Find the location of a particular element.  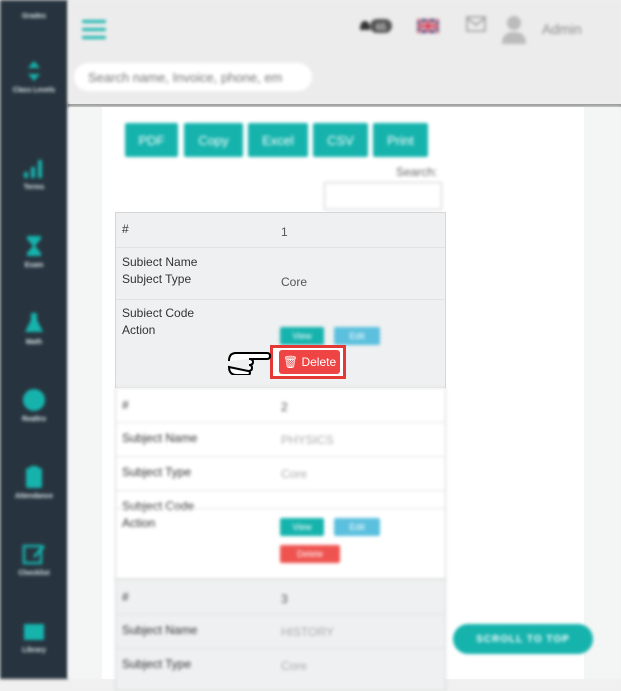

pointing-hand-icon is located at coordinates (249, 363).